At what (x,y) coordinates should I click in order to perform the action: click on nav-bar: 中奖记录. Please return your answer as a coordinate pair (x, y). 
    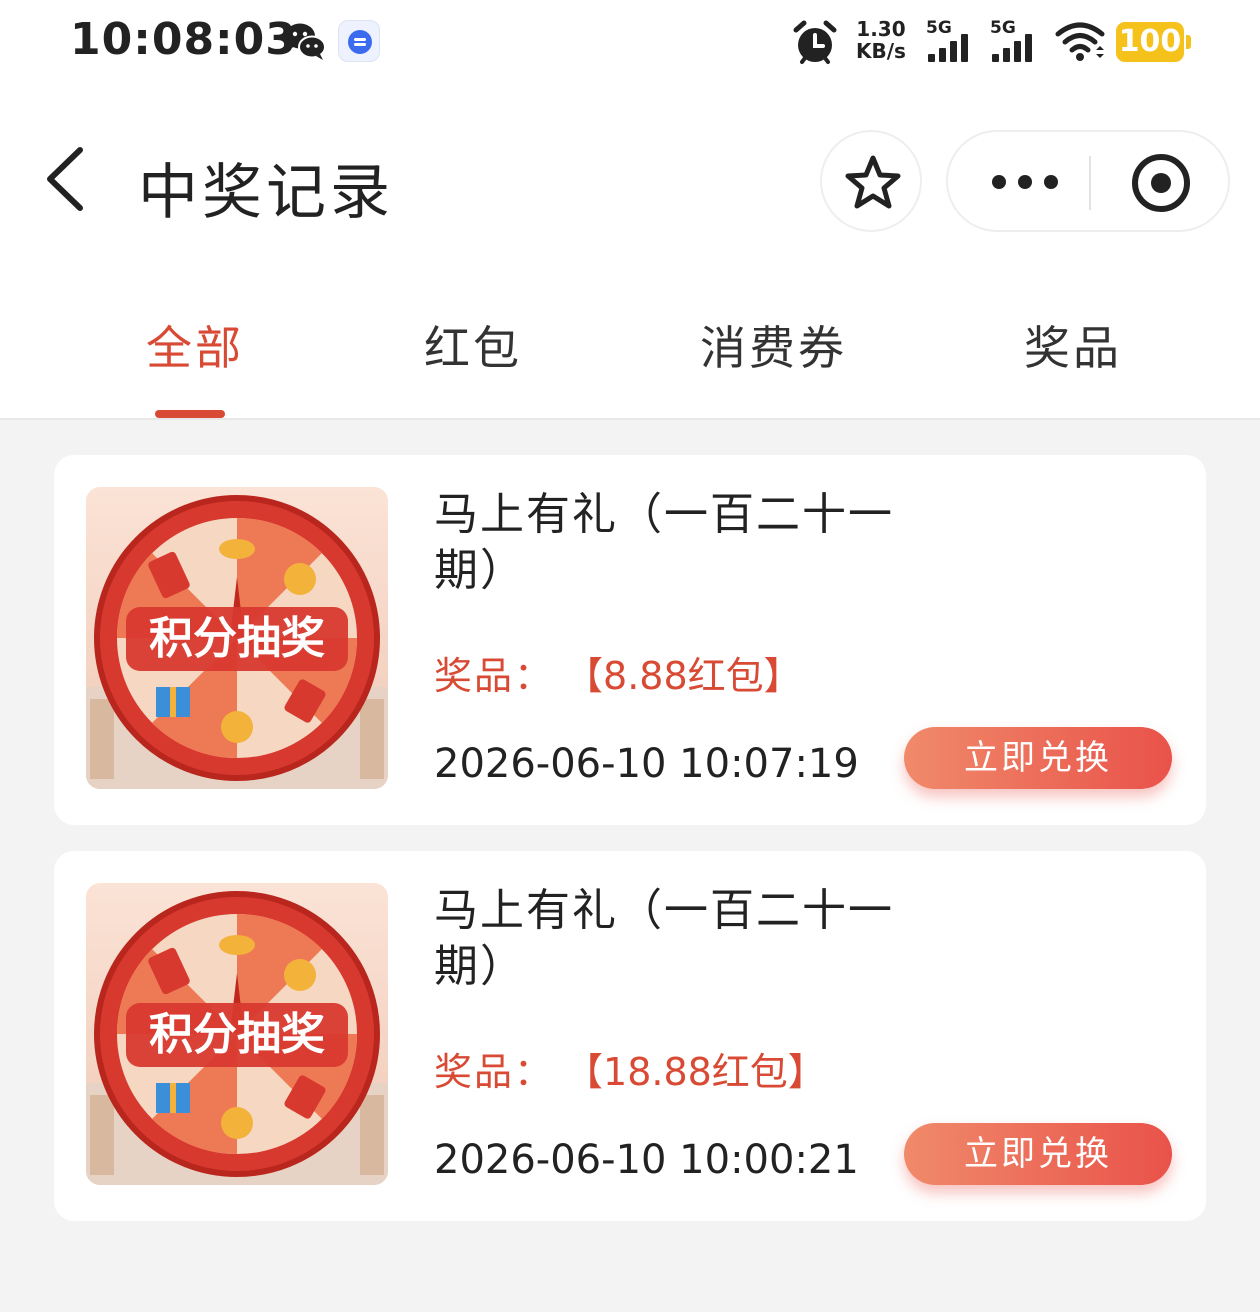
    Looking at the image, I should click on (630, 178).